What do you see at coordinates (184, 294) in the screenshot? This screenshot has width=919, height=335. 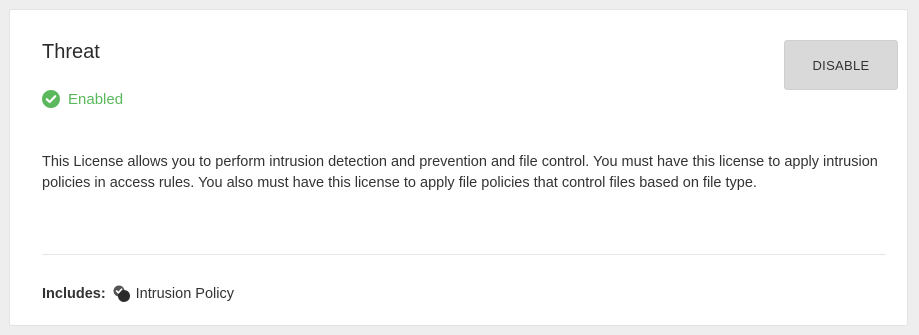 I see `includes-item-label: Intrusion Policy` at bounding box center [184, 294].